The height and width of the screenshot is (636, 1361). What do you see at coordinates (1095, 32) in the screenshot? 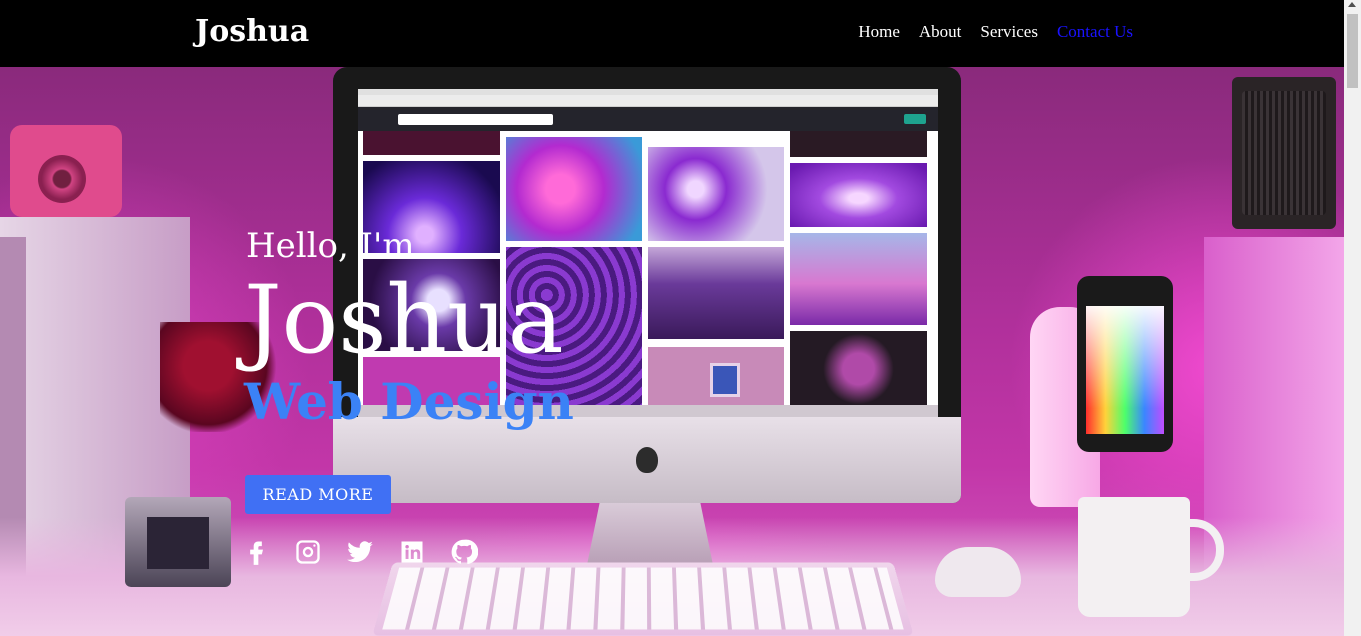
I see `nav-link-contact: Contact Us` at bounding box center [1095, 32].